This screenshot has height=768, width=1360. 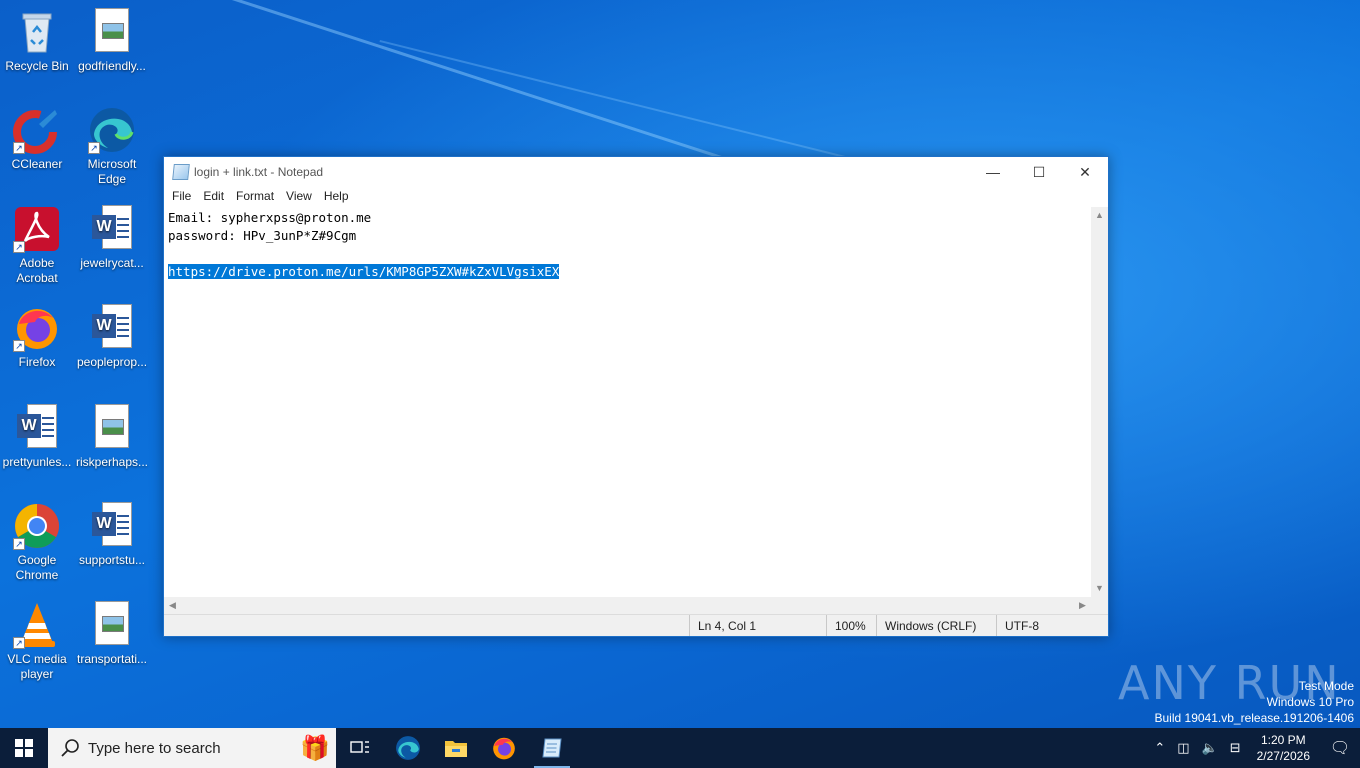 What do you see at coordinates (627, 254) in the screenshot?
I see `text-line` at bounding box center [627, 254].